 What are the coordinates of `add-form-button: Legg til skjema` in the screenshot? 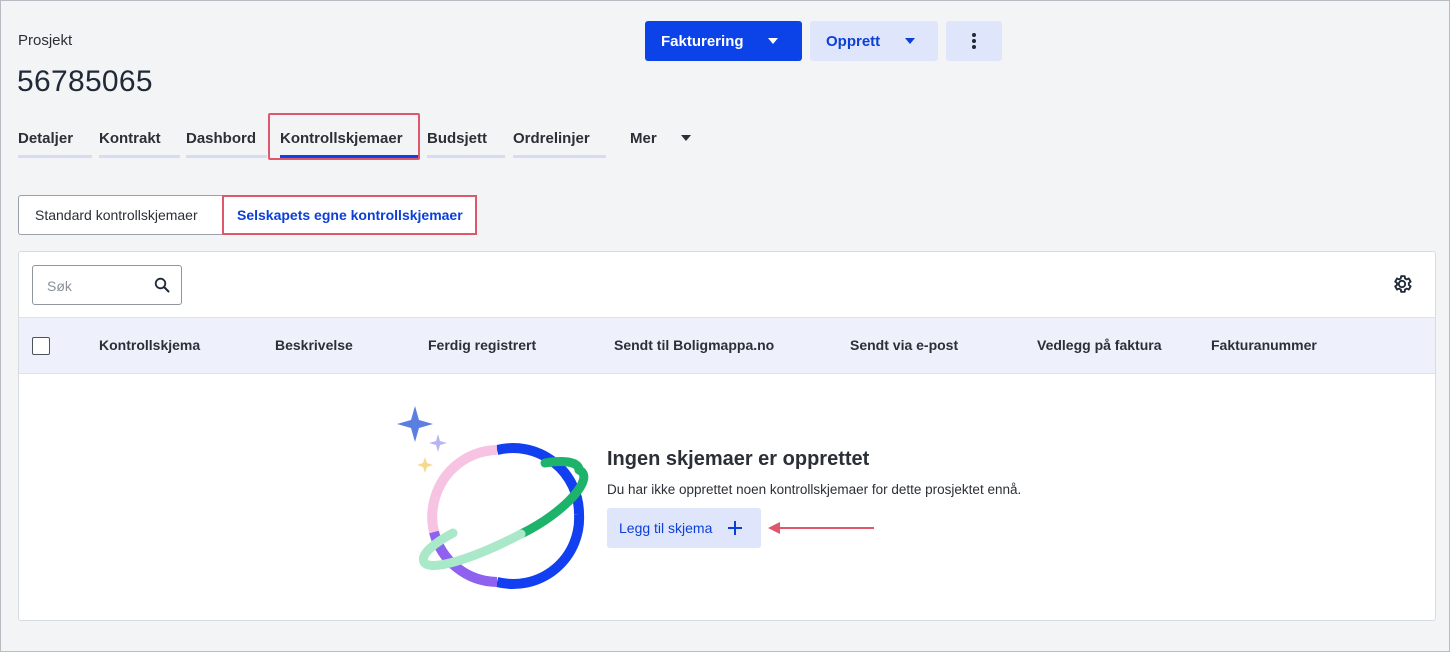 It's located at (684, 528).